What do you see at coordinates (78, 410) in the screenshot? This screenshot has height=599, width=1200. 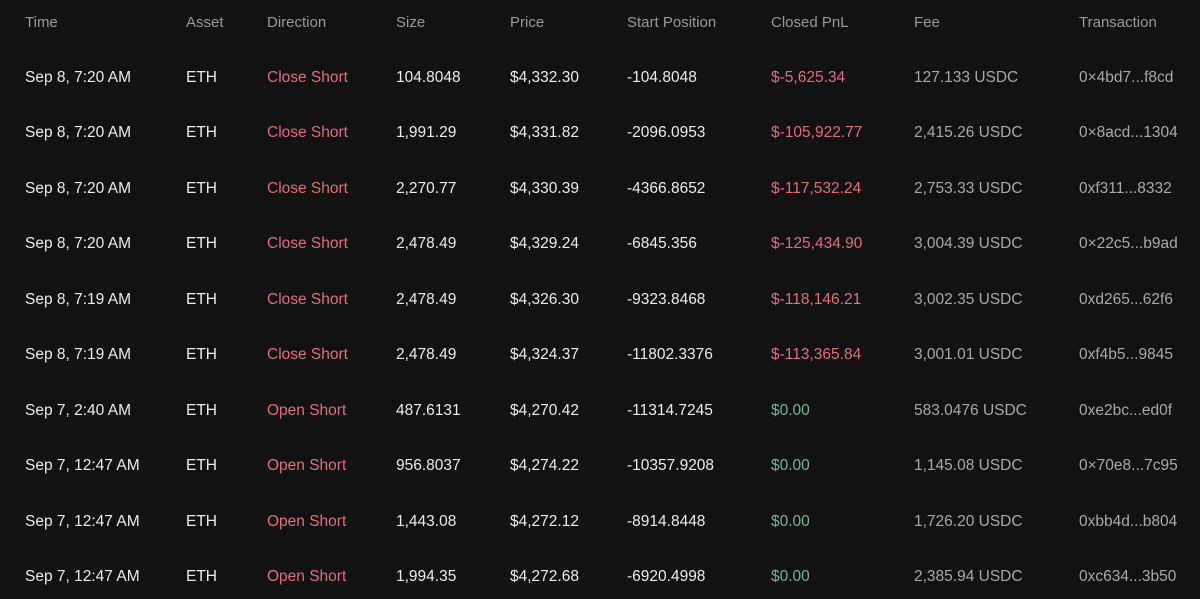 I see `cell-time: Sep 7, 2:40 AM` at bounding box center [78, 410].